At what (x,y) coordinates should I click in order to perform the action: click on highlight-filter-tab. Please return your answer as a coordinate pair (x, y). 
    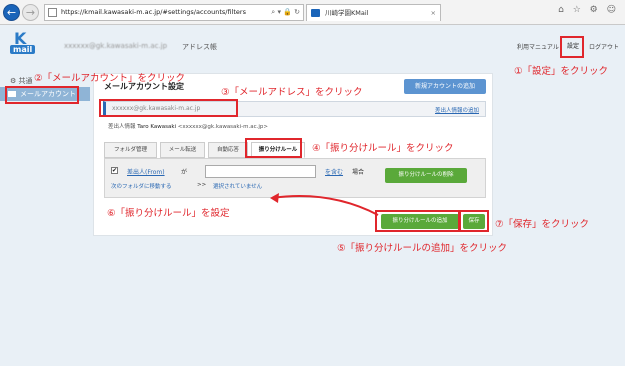
    Looking at the image, I should click on (273, 148).